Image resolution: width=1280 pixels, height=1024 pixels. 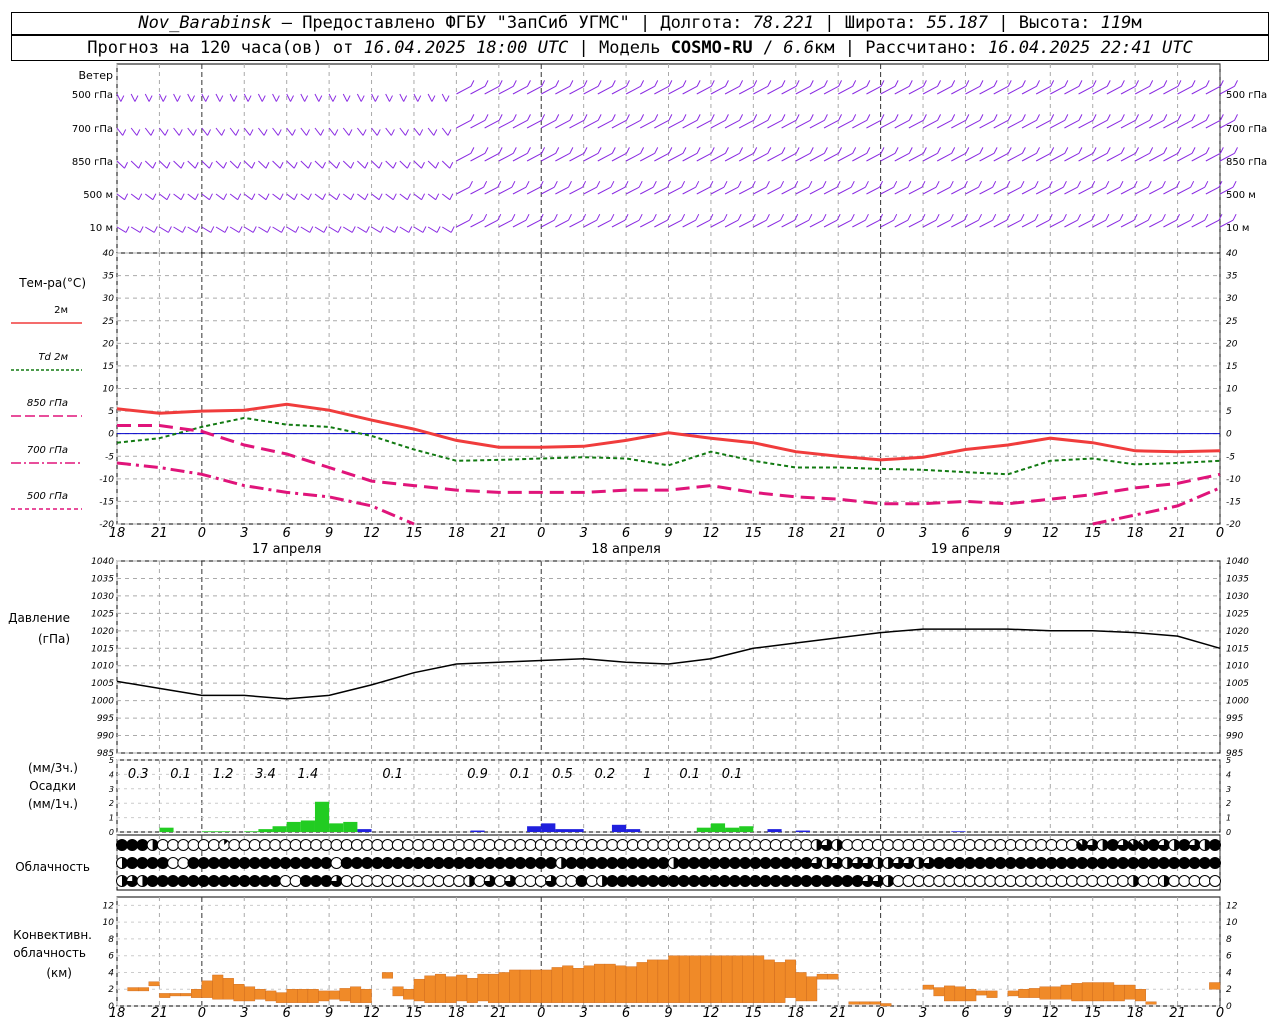 I want to click on x-tick-label: 0, so click(x=1220, y=1013).